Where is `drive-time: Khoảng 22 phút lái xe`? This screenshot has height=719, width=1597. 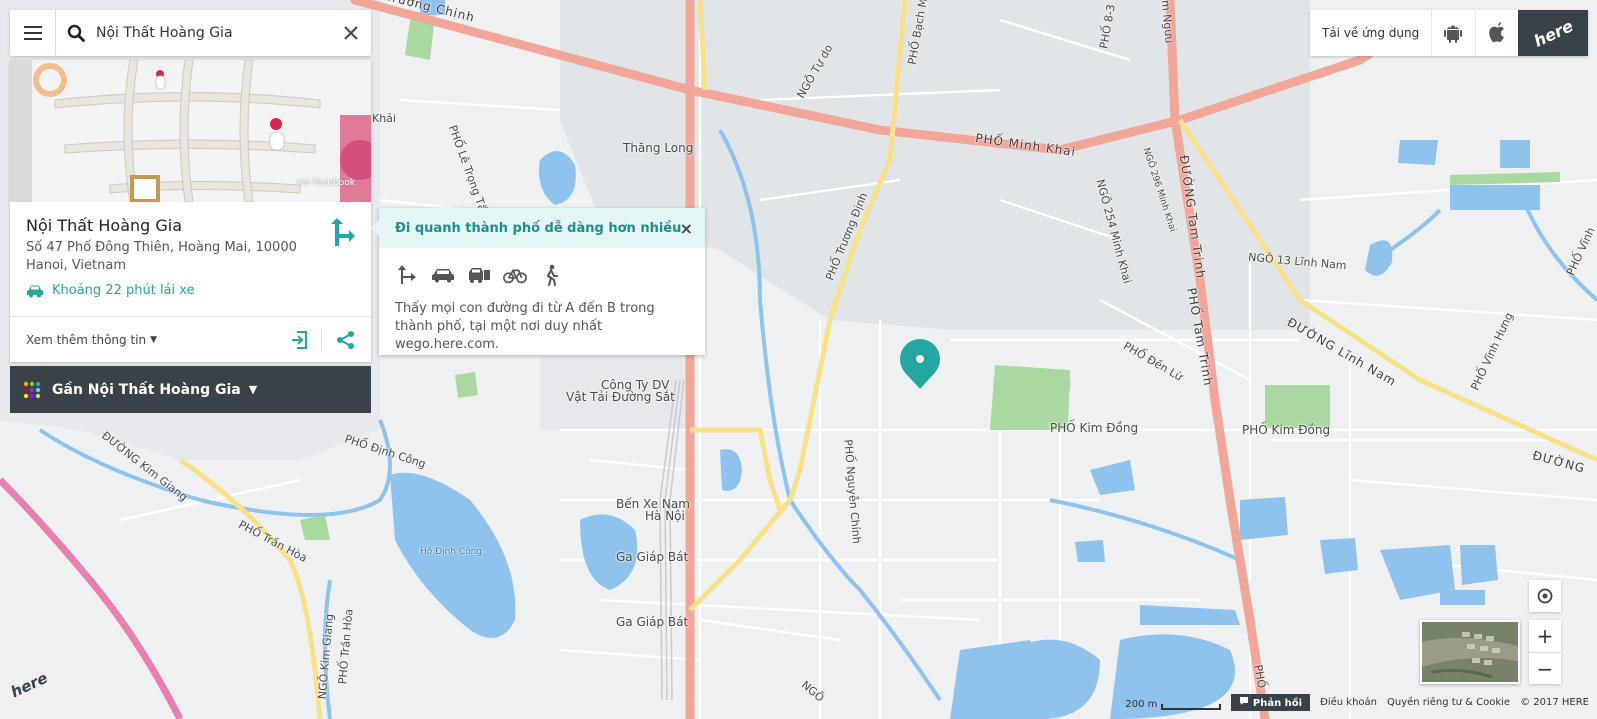
drive-time: Khoảng 22 phút lái xe is located at coordinates (190, 290).